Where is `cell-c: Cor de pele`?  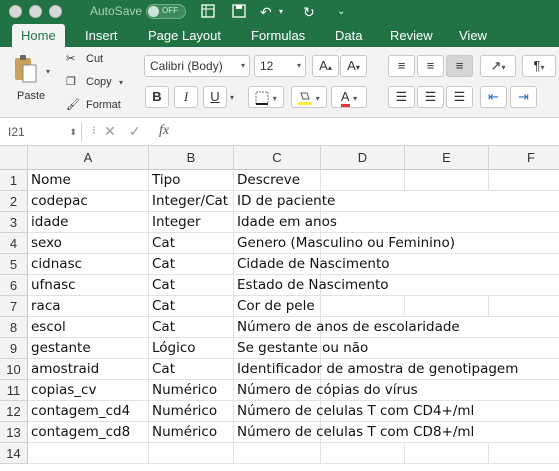 cell-c: Cor de pele is located at coordinates (277, 306).